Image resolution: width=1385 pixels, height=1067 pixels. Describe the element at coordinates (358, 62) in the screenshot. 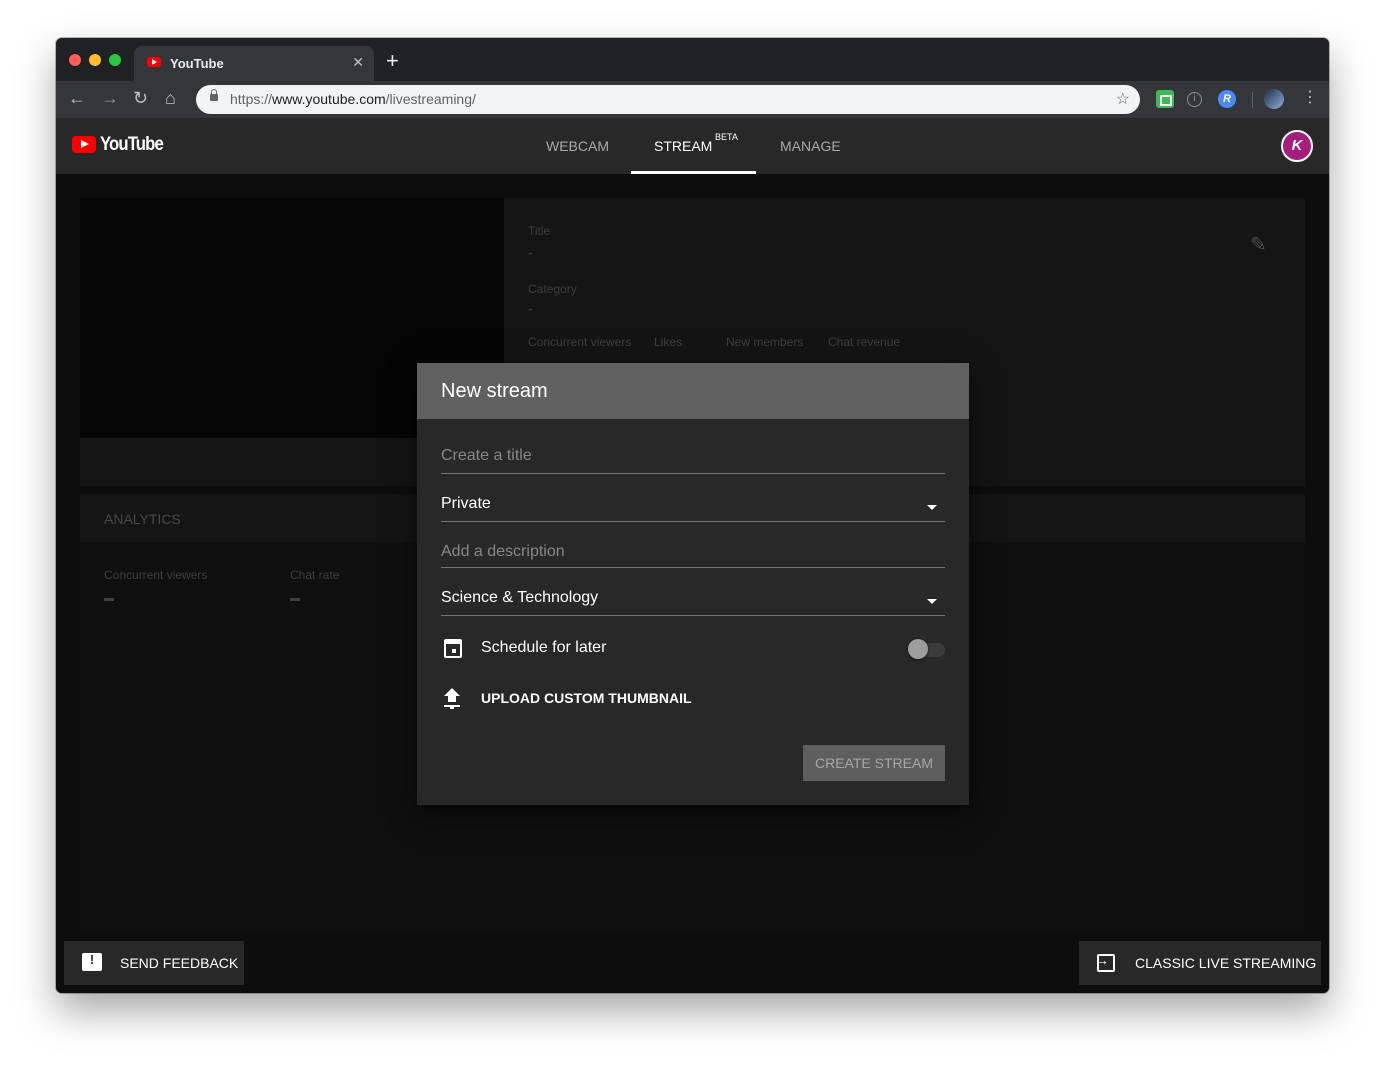

I see `tab-close-icon: ✕` at that location.